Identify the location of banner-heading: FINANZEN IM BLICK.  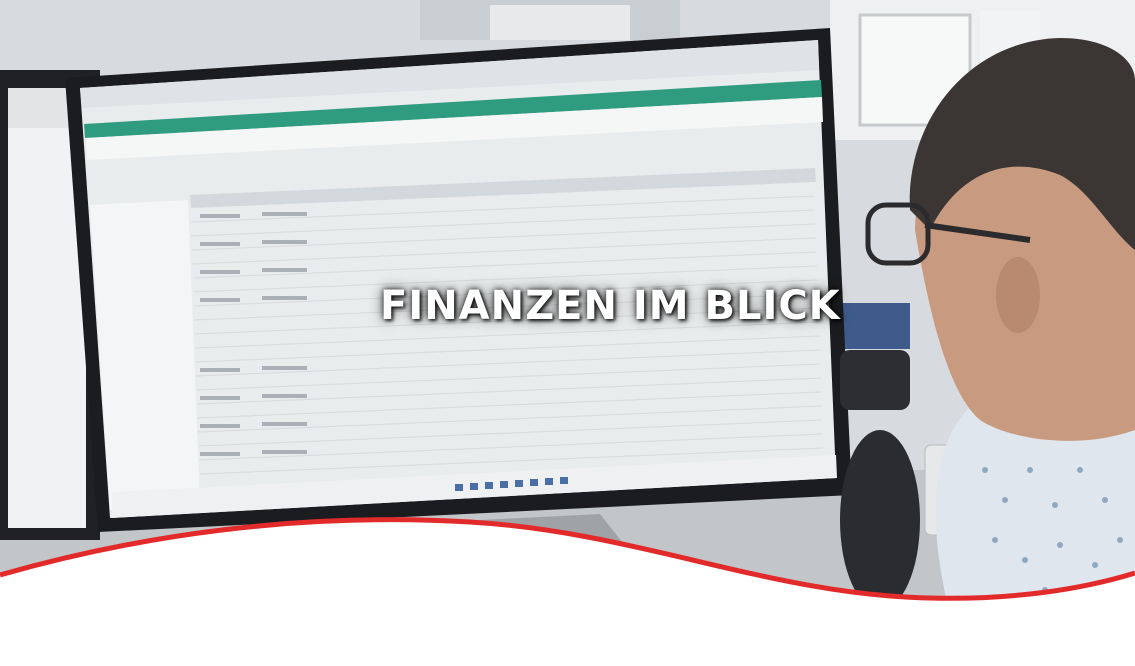
(610, 306).